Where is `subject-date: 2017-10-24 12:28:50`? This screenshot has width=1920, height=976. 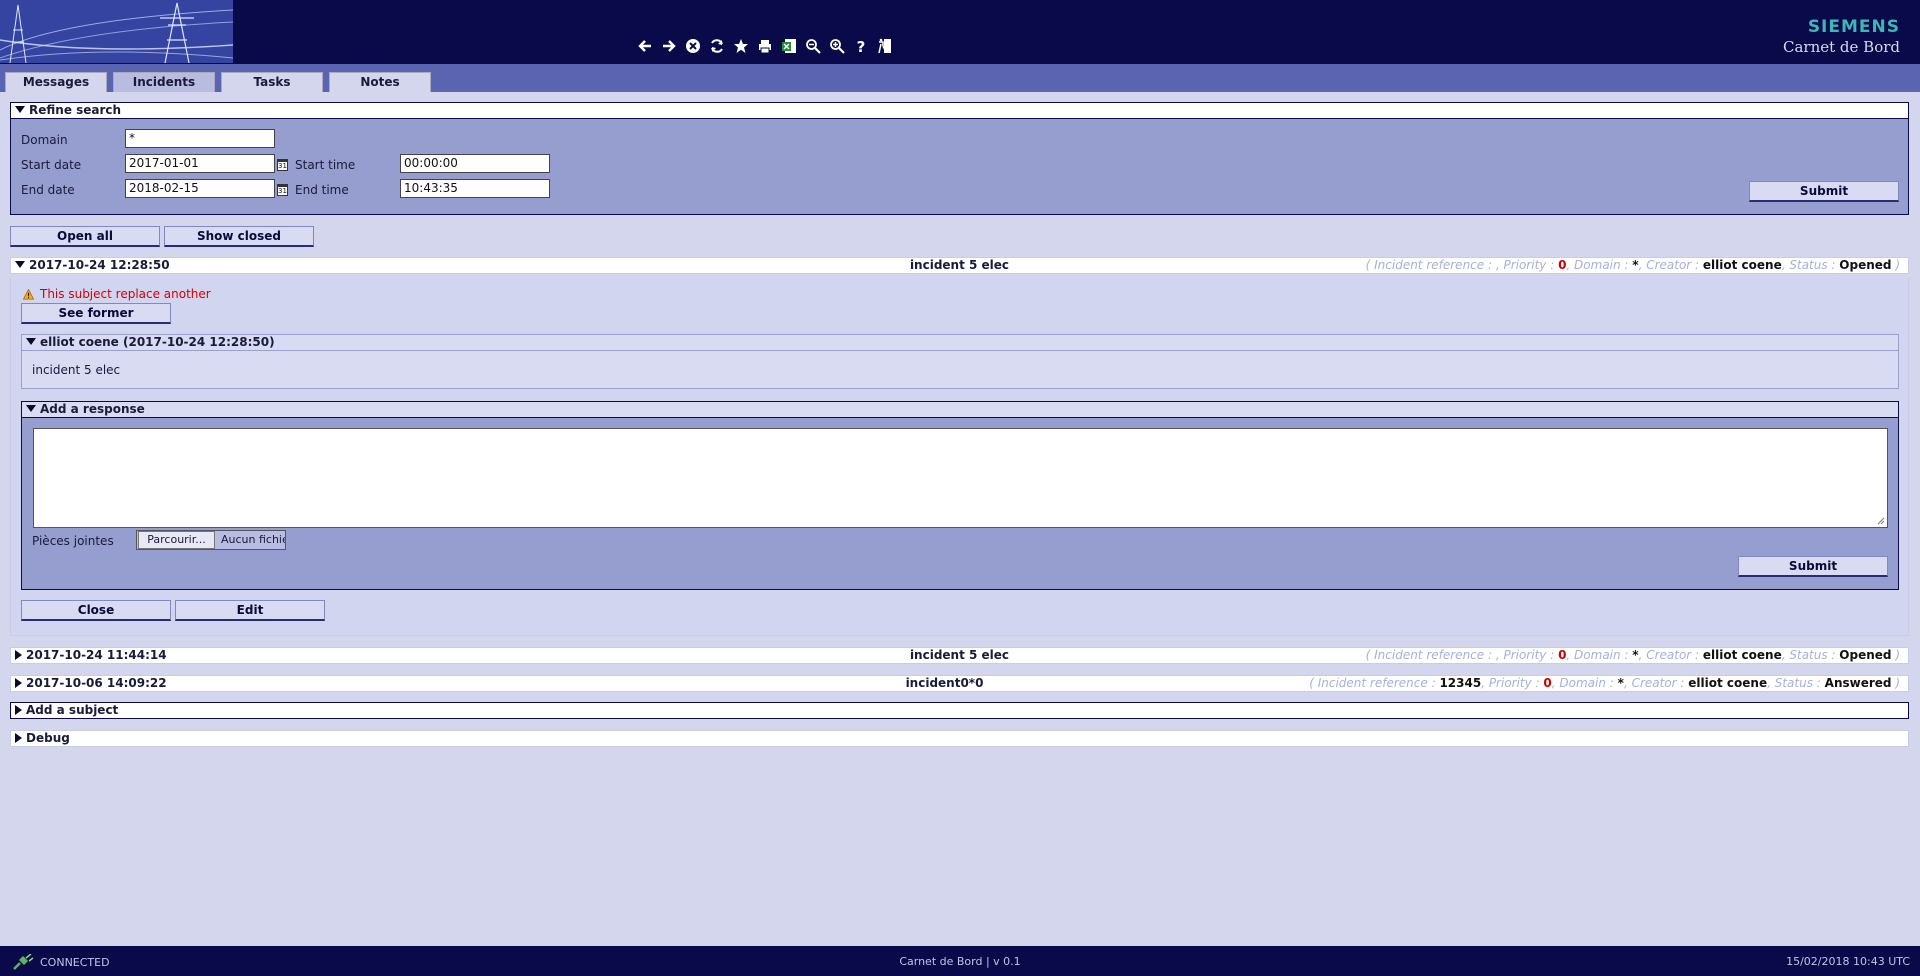
subject-date: 2017-10-24 12:28:50 is located at coordinates (92, 265).